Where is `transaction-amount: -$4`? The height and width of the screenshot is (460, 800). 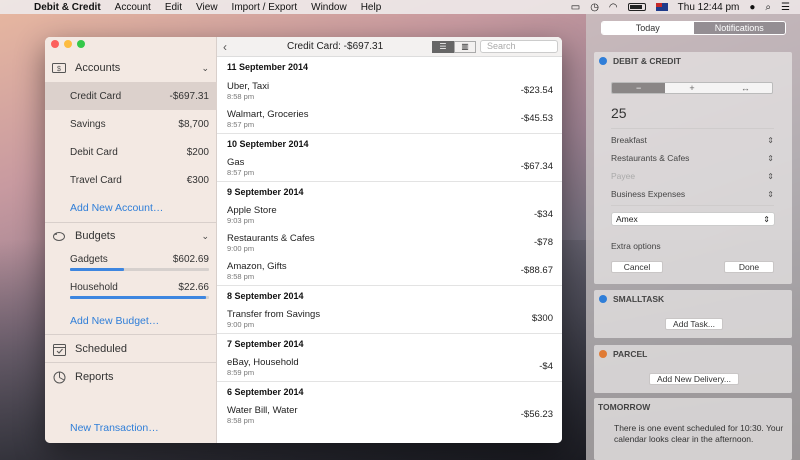
transaction-amount: -$4 is located at coordinates (546, 366).